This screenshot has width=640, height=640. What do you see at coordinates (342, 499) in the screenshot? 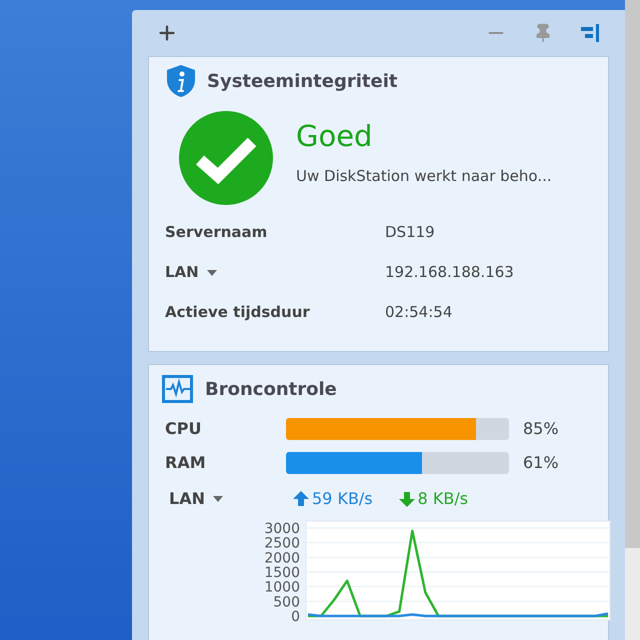
I see `upload-speed: 59 KB/s` at bounding box center [342, 499].